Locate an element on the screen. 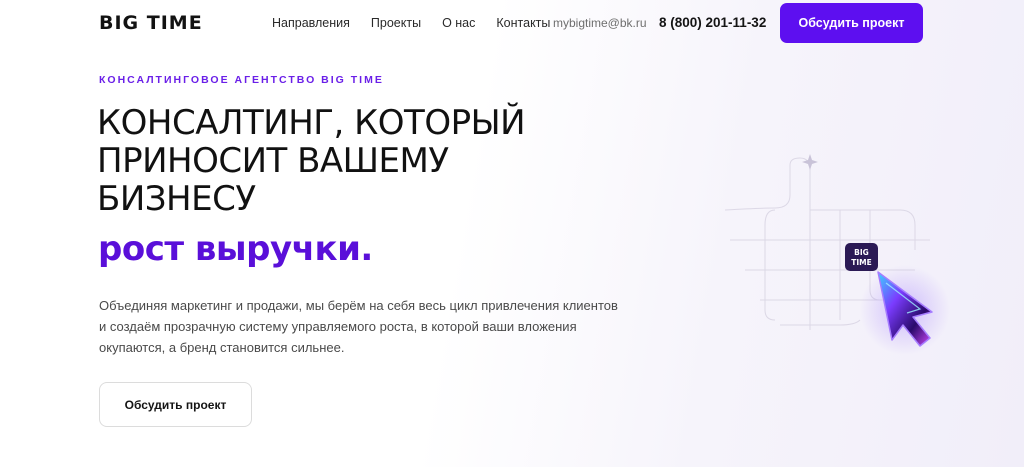  hero-eyebrow: КОНСАЛТИНГОВОЕ АГЕНТСТВО BIG TIME is located at coordinates (241, 80).